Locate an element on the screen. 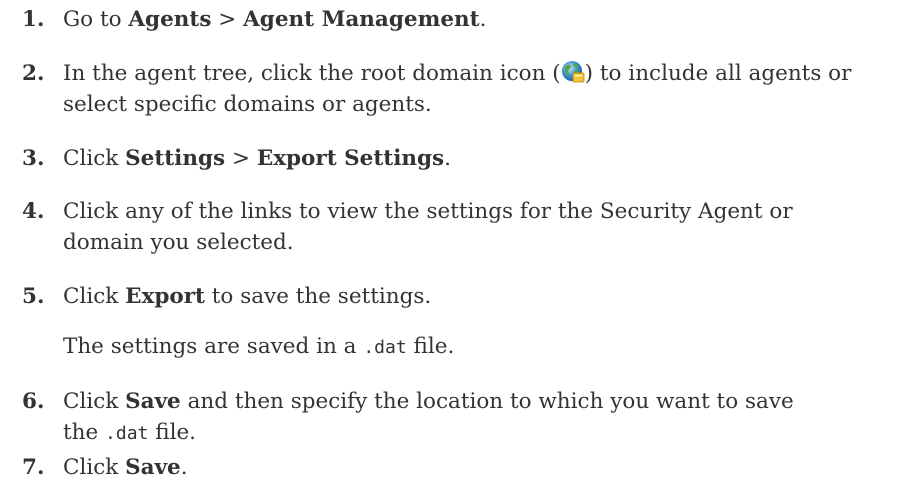 This screenshot has height=487, width=919. step-7: 7. Click Save. is located at coordinates (459, 467).